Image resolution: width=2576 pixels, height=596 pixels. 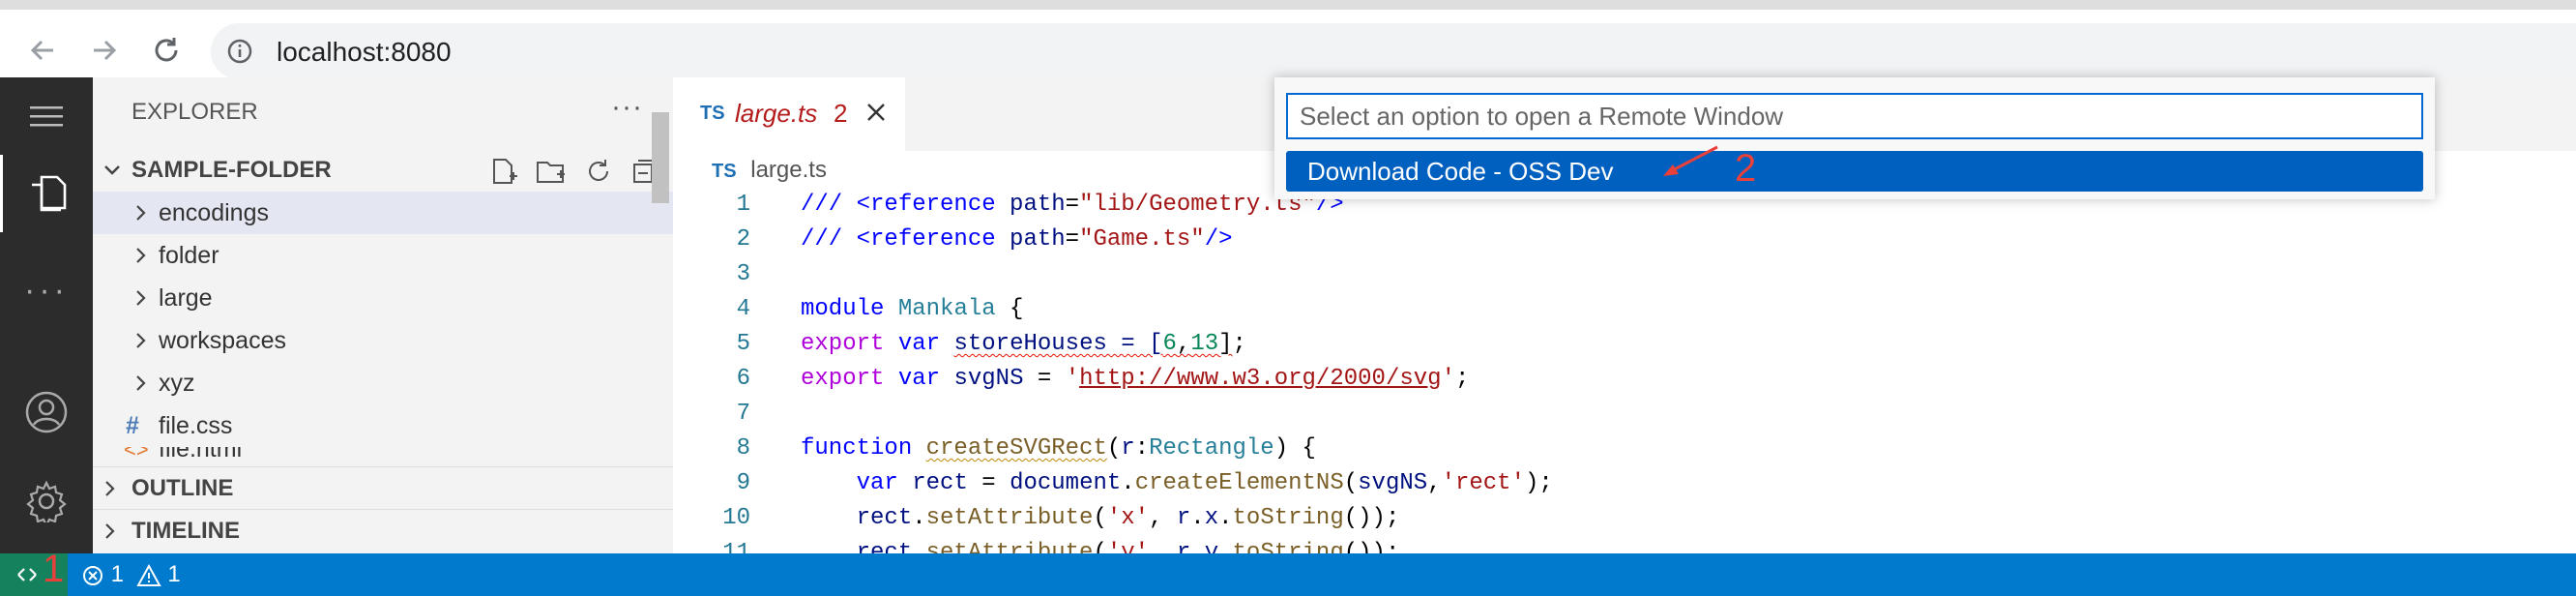 What do you see at coordinates (1854, 172) in the screenshot?
I see `quick-pick-option: Download Code - OSS Dev` at bounding box center [1854, 172].